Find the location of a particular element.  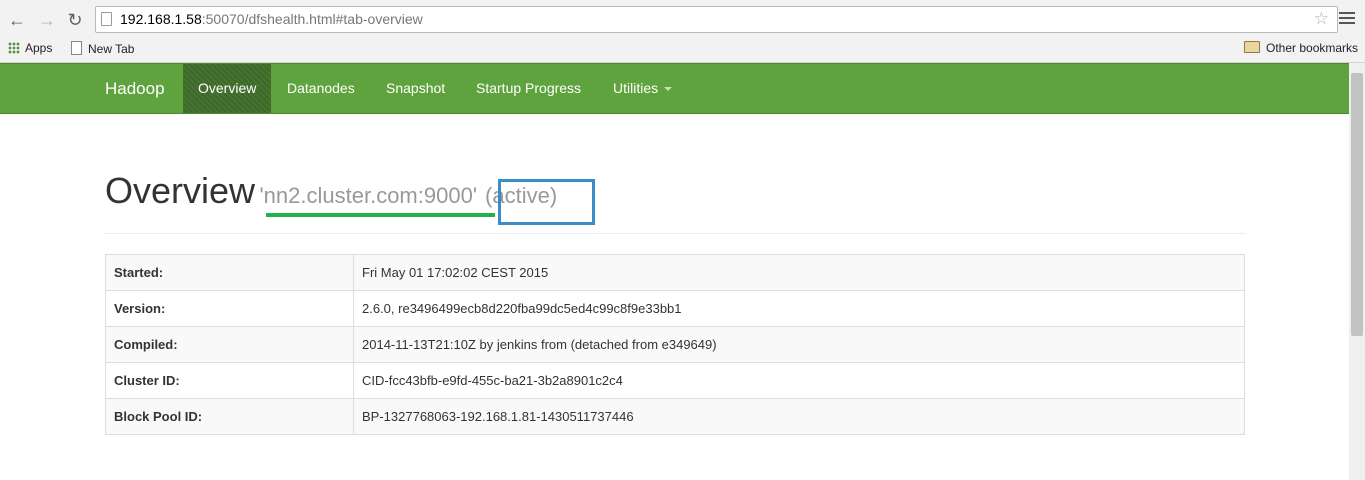

forward-arrow-icon: → is located at coordinates (47, 20).